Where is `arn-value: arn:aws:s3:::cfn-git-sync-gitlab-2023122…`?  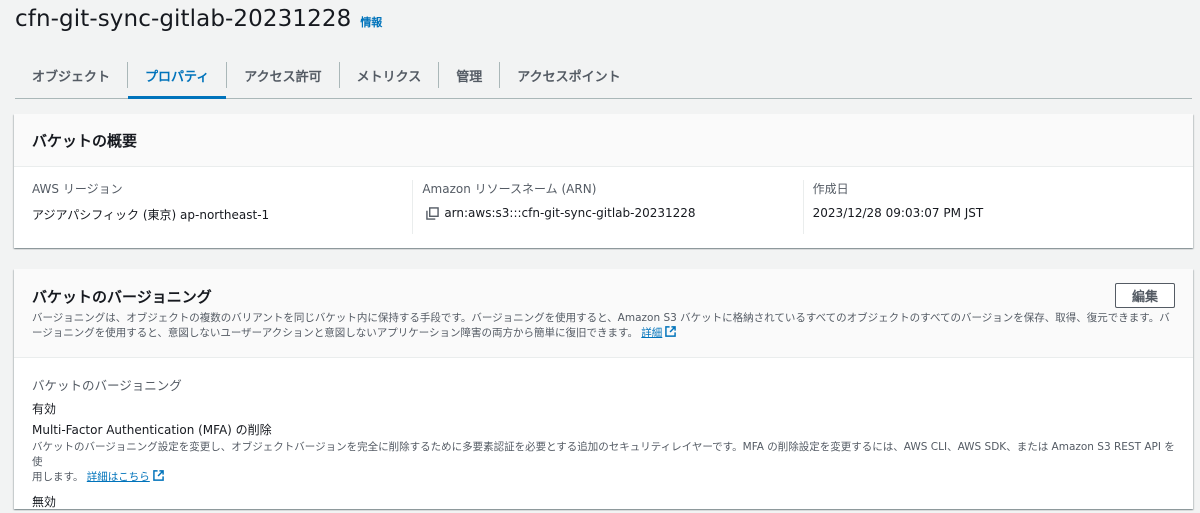 arn-value: arn:aws:s3:::cfn-git-sync-gitlab-2023122… is located at coordinates (570, 213).